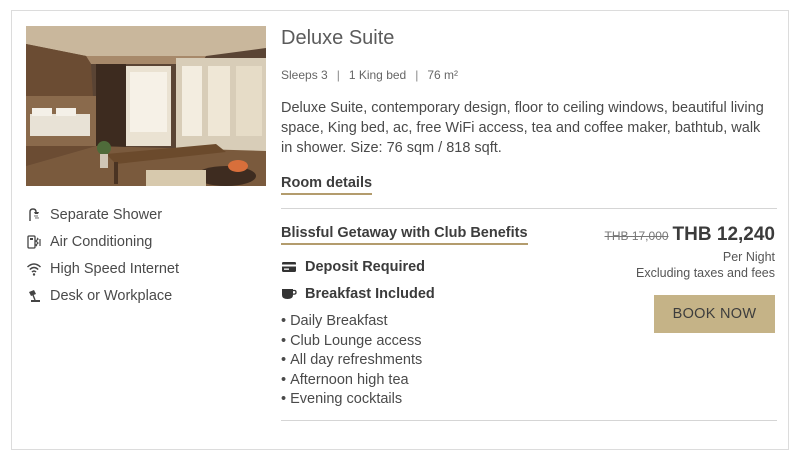 The width and height of the screenshot is (800, 450). I want to click on benefit-item: Club Lounge access, so click(351, 342).